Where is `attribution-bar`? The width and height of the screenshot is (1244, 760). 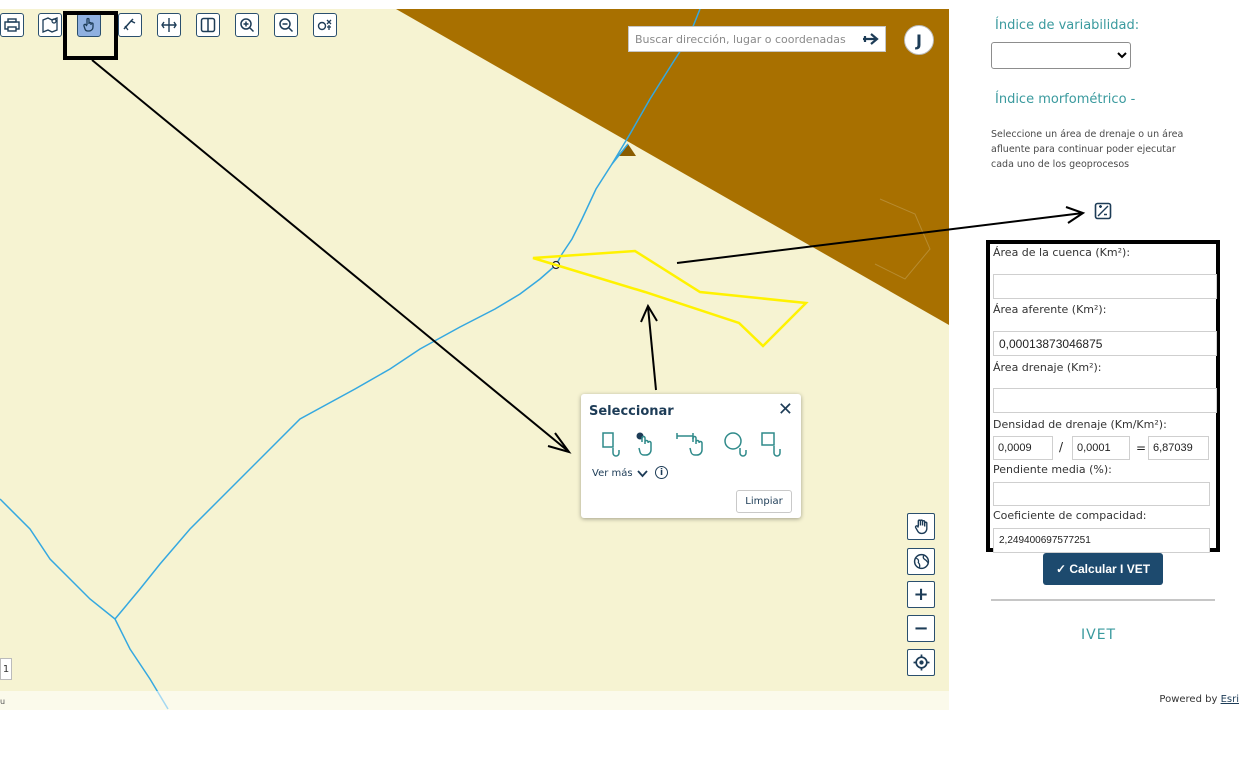
attribution-bar is located at coordinates (474, 700).